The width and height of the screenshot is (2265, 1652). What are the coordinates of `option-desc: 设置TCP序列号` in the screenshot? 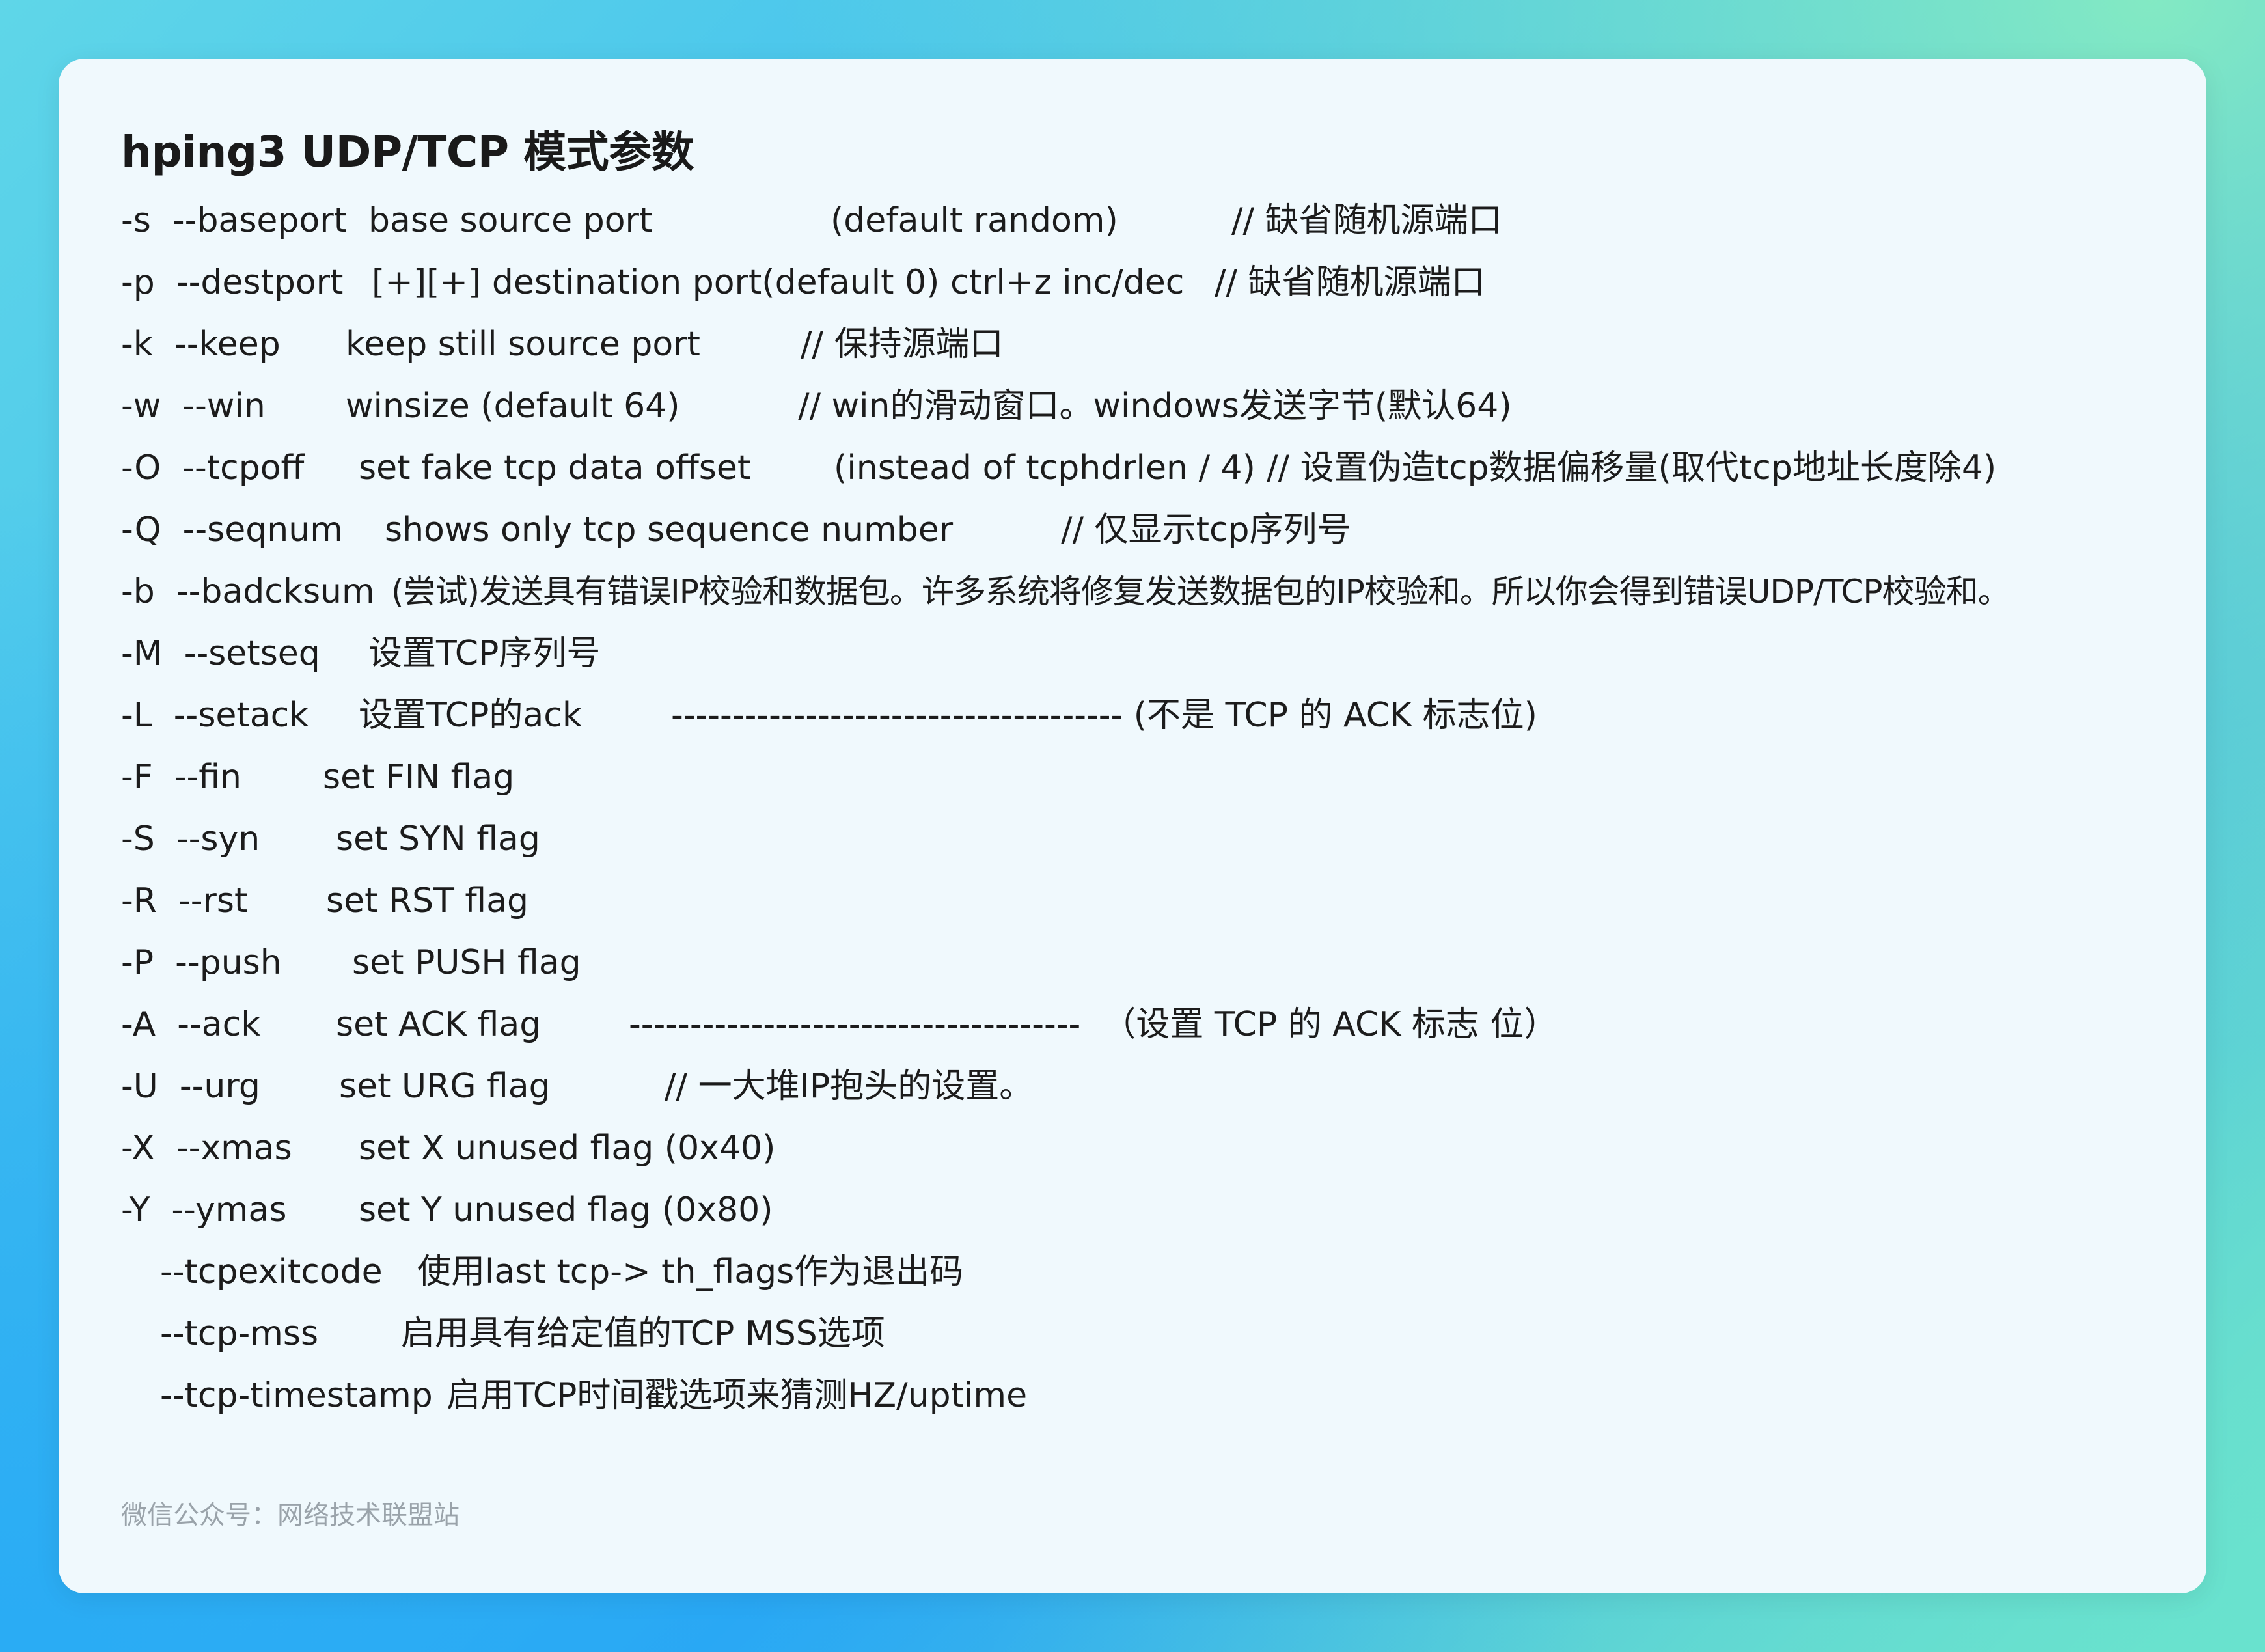 It's located at (484, 653).